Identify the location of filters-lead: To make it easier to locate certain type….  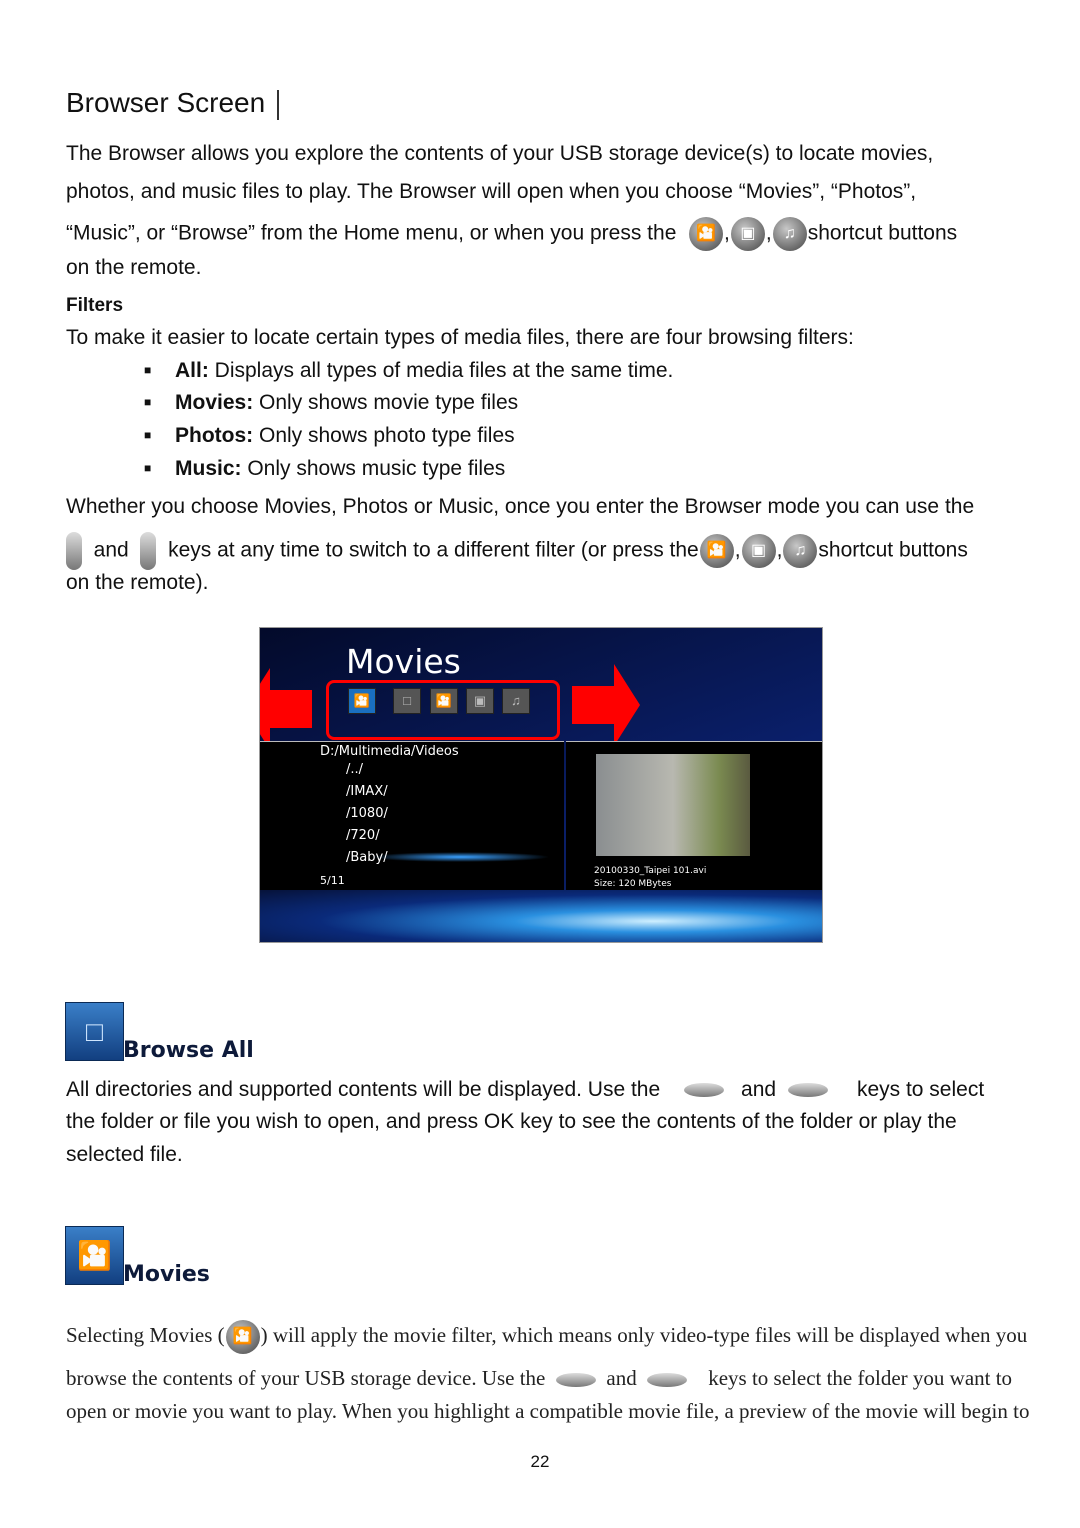
(460, 337).